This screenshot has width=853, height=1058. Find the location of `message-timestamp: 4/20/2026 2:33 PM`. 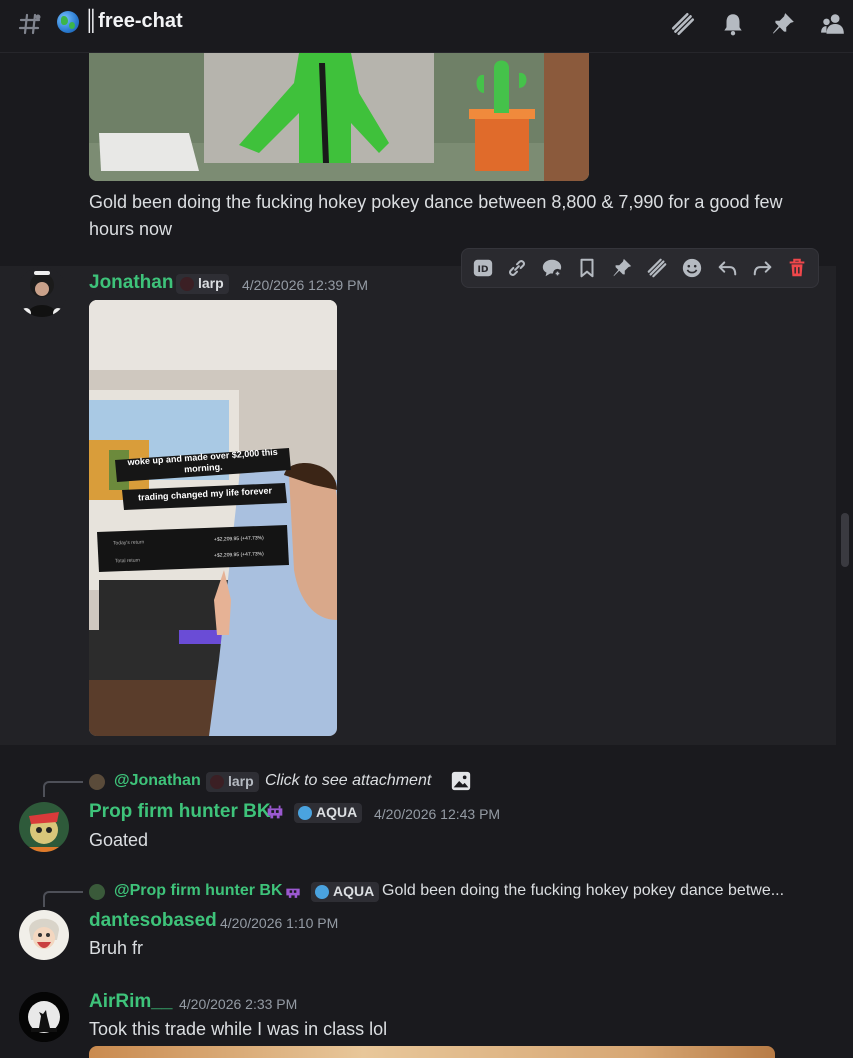

message-timestamp: 4/20/2026 2:33 PM is located at coordinates (238, 1004).